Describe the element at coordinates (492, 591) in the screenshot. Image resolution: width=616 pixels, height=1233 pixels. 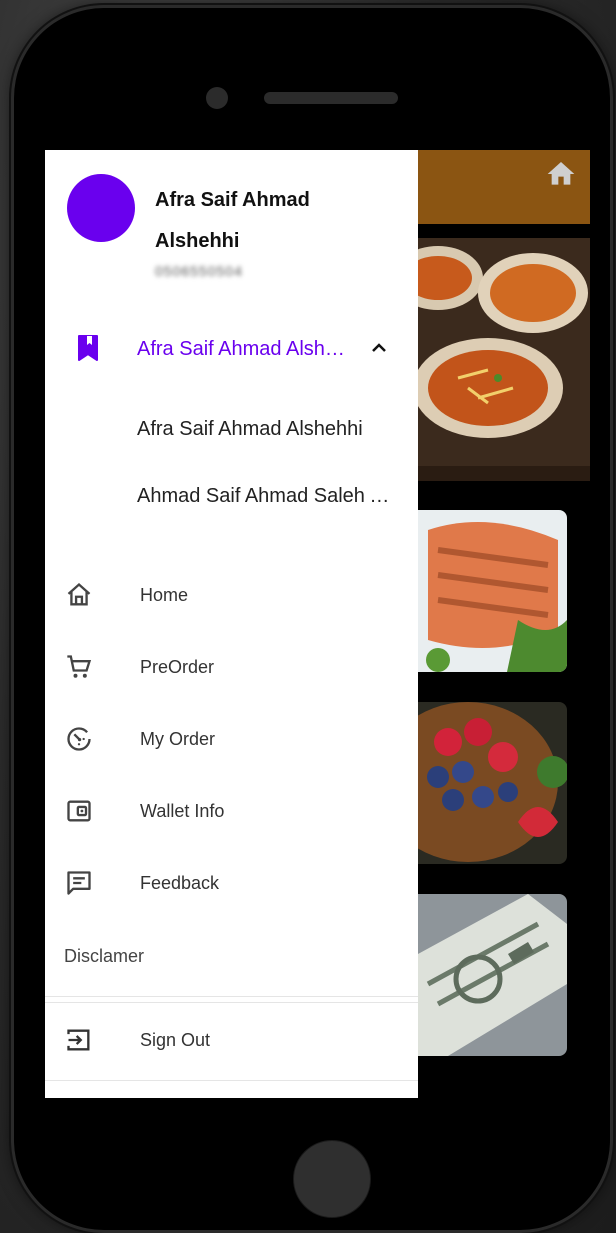
I see `food-card-salmon` at that location.